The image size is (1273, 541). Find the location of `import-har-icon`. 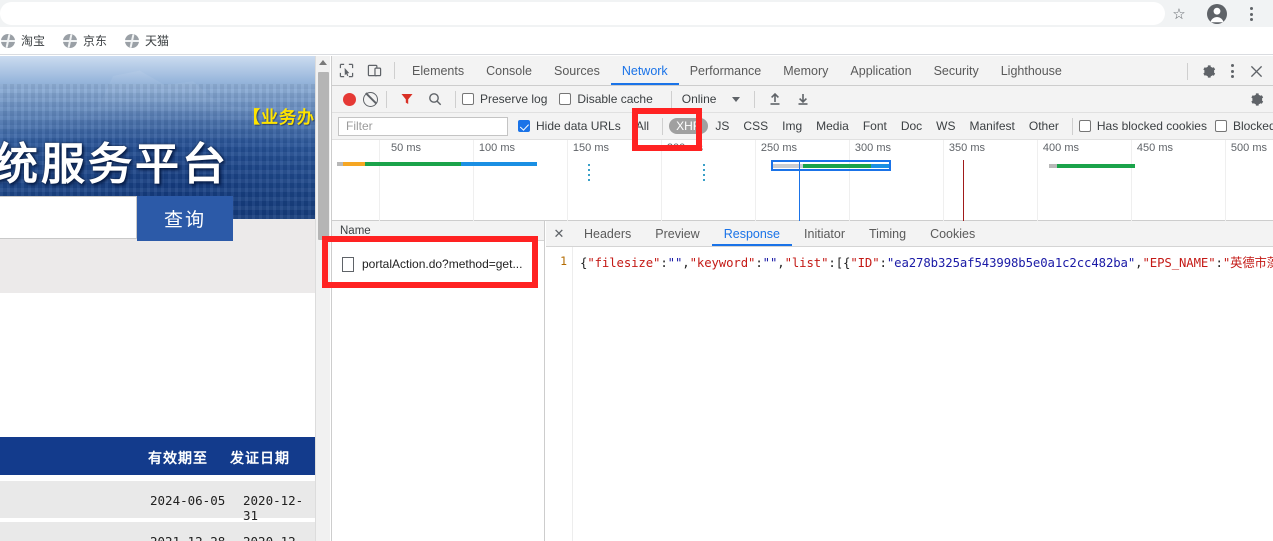

import-har-icon is located at coordinates (775, 99).